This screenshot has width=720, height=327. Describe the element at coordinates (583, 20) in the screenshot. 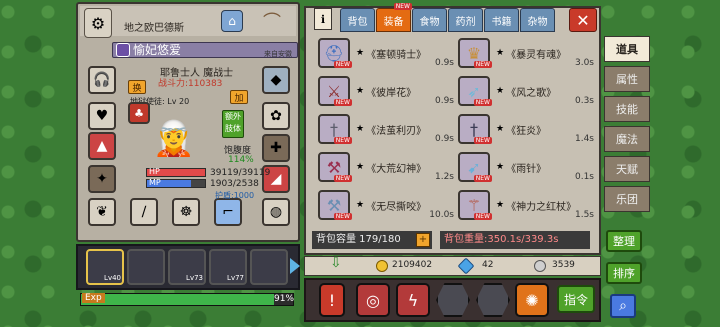

I see `close-icon: ✕` at that location.